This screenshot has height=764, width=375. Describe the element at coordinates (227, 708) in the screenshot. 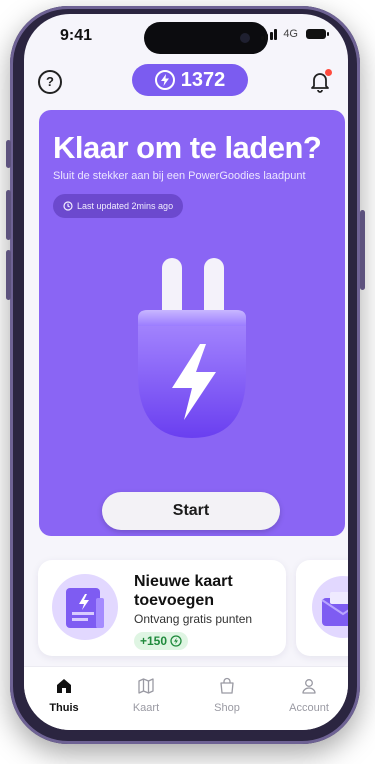

I see `tab-label: Shop` at that location.